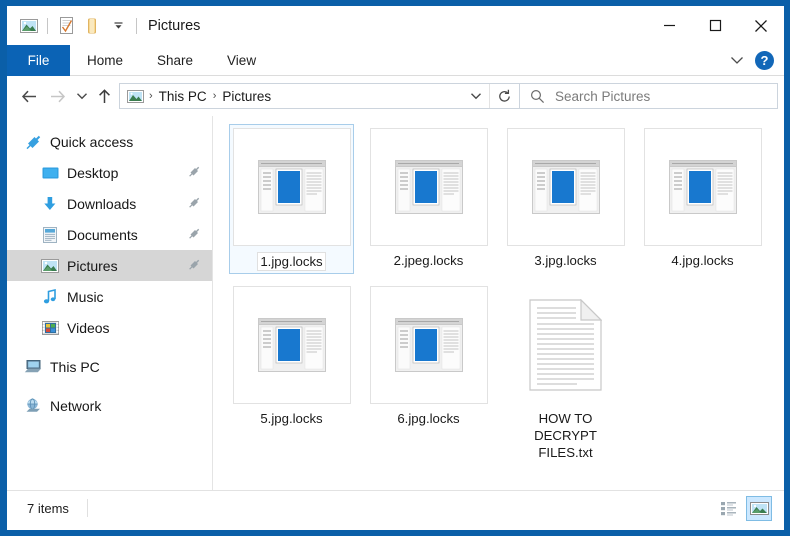 Image resolution: width=790 pixels, height=536 pixels. I want to click on file-item: 3.jpg.locks, so click(565, 199).